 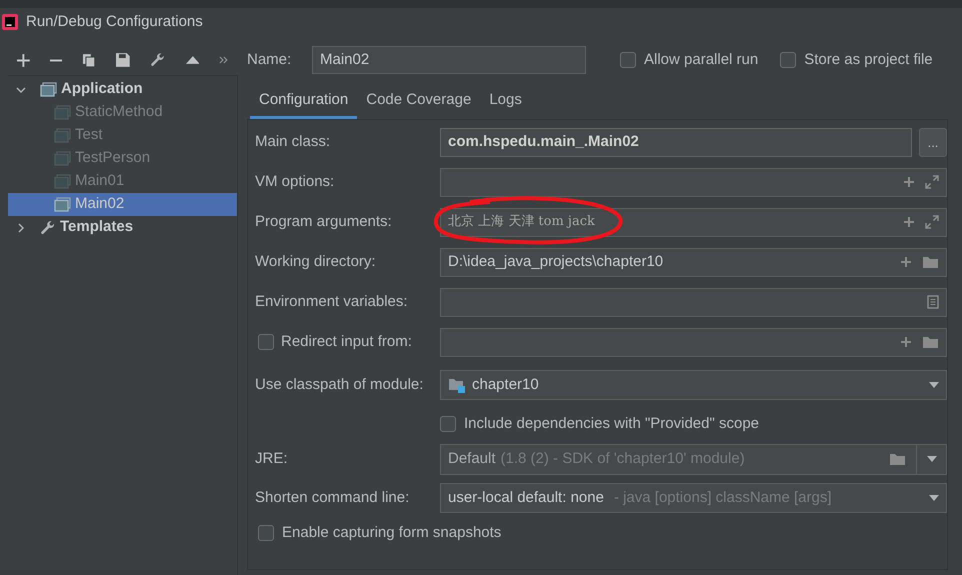 What do you see at coordinates (114, 22) in the screenshot?
I see `window-title: Run/Debug Configurations` at bounding box center [114, 22].